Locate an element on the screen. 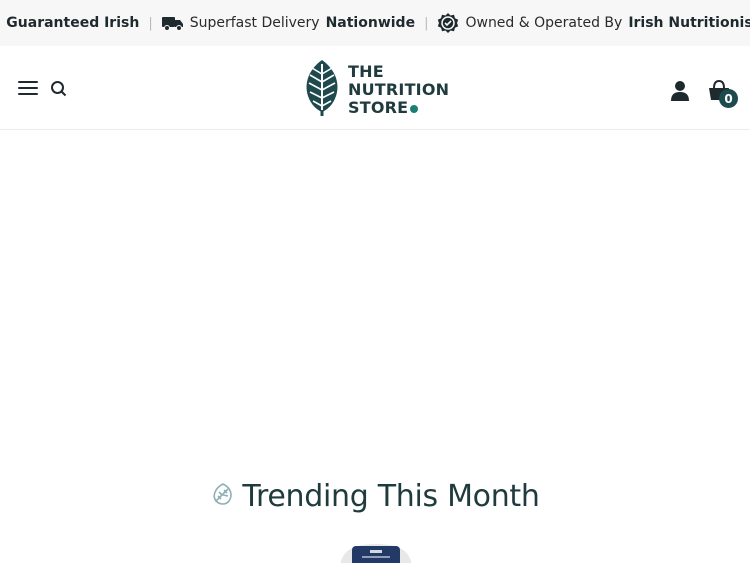  logo-wordmark: THE NUTRITION STORE is located at coordinates (398, 90).